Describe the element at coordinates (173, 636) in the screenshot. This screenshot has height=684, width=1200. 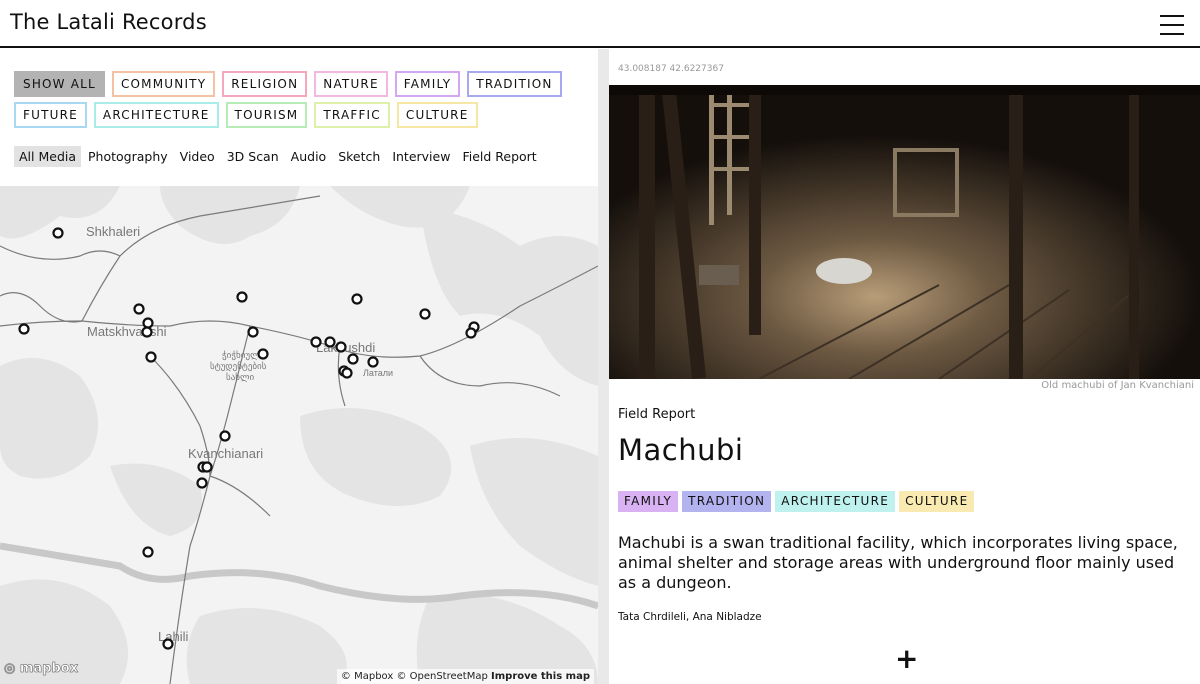
I see `map-label-lahili: Lahili` at that location.